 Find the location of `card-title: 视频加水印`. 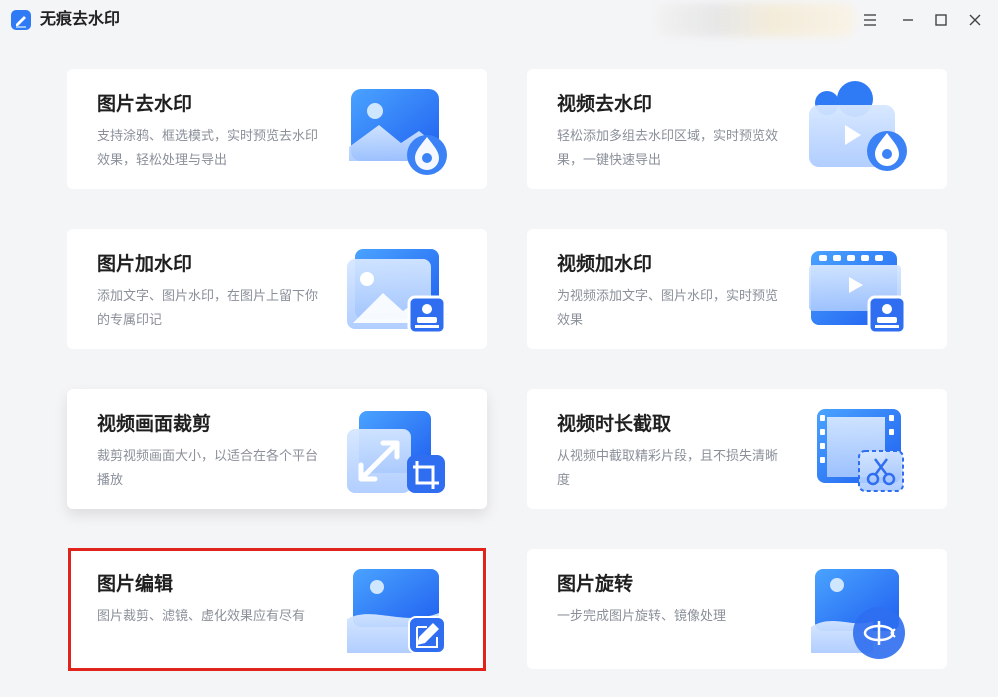

card-title: 视频加水印 is located at coordinates (605, 264).